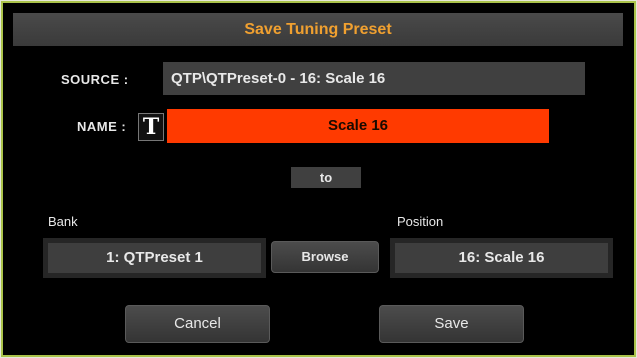  Describe the element at coordinates (325, 257) in the screenshot. I see `browse-button: Browse` at that location.